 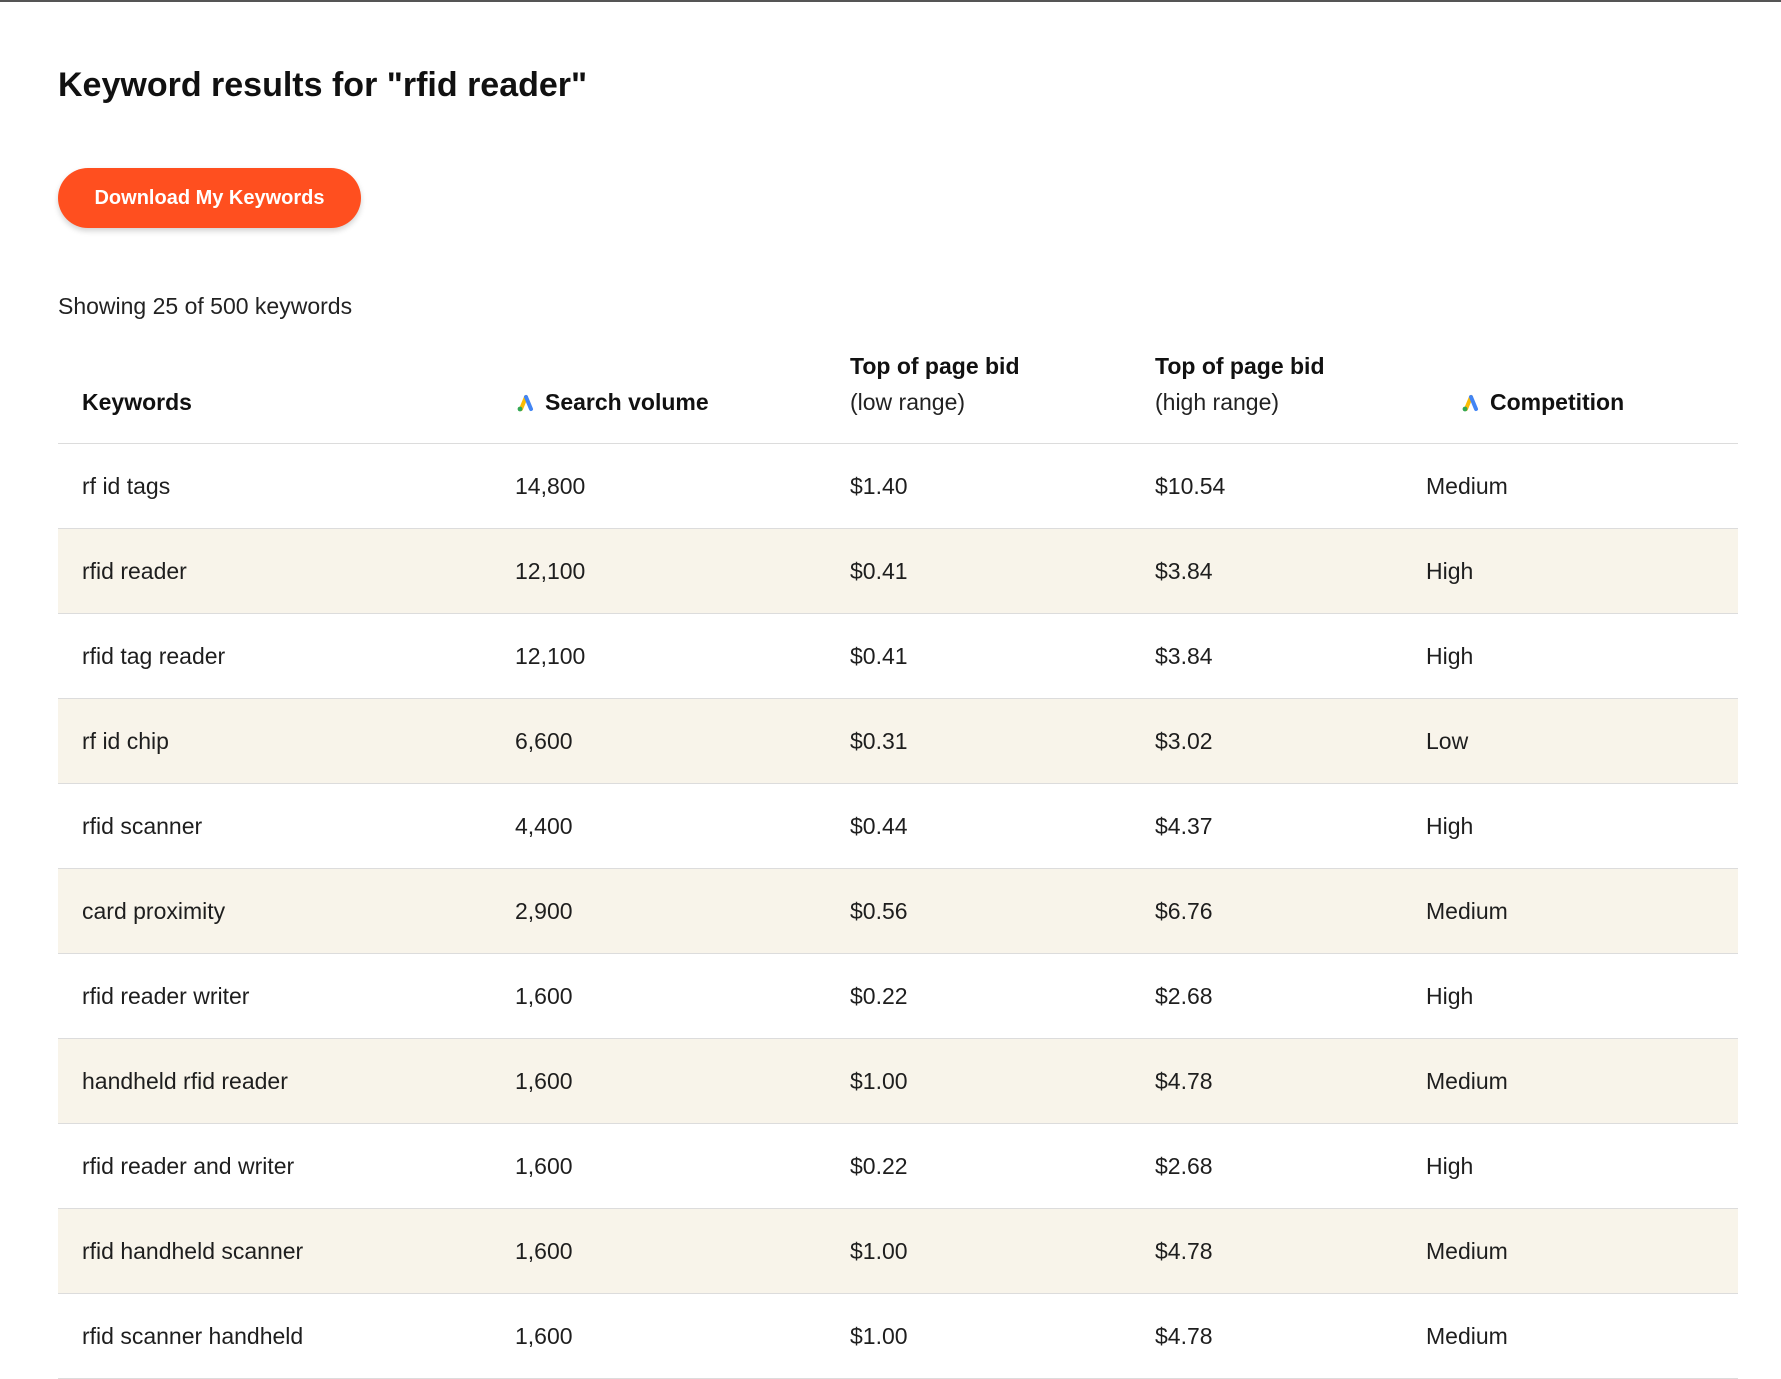 I want to click on header-keywords: Keywords, so click(x=137, y=402).